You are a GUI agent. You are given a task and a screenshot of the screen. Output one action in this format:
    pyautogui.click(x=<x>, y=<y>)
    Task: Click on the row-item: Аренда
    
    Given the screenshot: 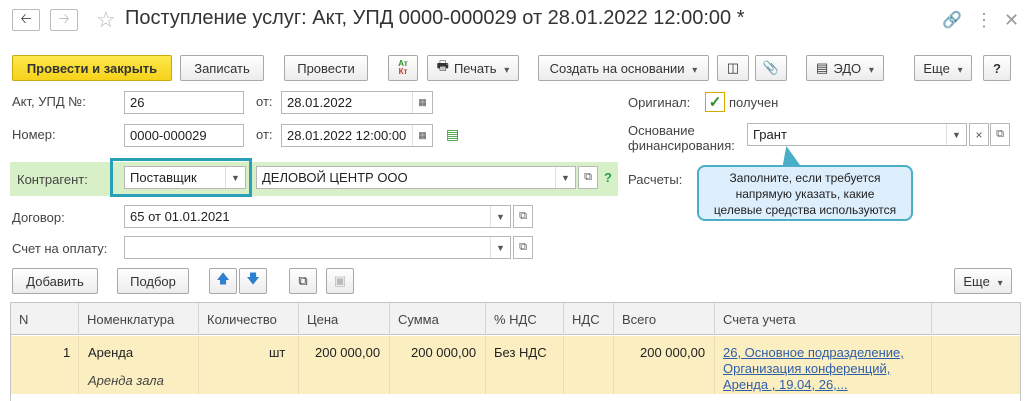 What is the action you would take?
    pyautogui.click(x=110, y=352)
    